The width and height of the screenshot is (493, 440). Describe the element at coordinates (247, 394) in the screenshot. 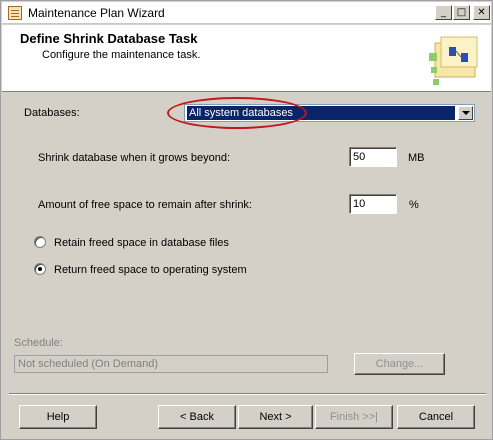

I see `footer-separator` at that location.